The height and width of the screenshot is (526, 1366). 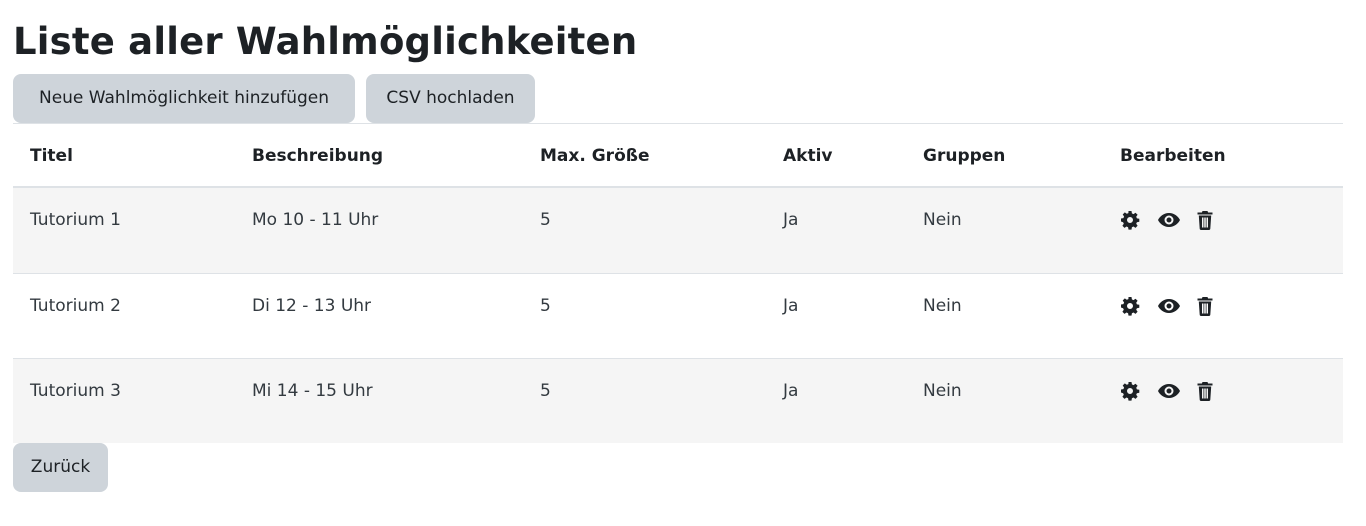 I want to click on header-groups: Gruppen, so click(x=964, y=156).